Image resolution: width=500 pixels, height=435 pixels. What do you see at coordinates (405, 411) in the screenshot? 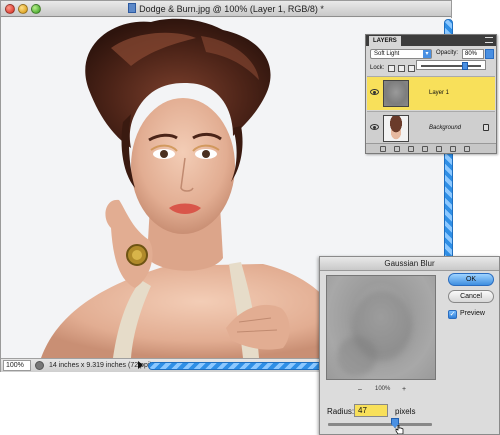
I see `radius-unit-label: pixels` at bounding box center [405, 411].